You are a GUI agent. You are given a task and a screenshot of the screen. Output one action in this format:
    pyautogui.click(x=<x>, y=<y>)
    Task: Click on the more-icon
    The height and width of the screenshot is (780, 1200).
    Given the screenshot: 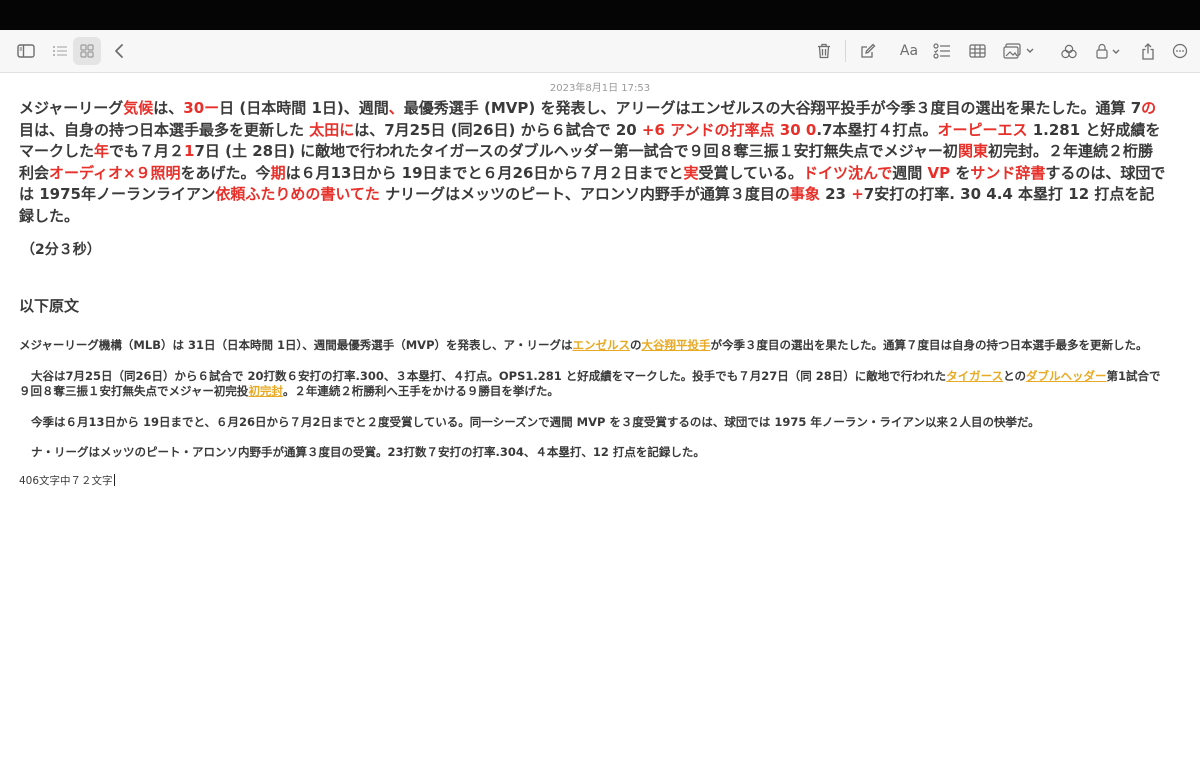 What is the action you would take?
    pyautogui.click(x=1180, y=51)
    